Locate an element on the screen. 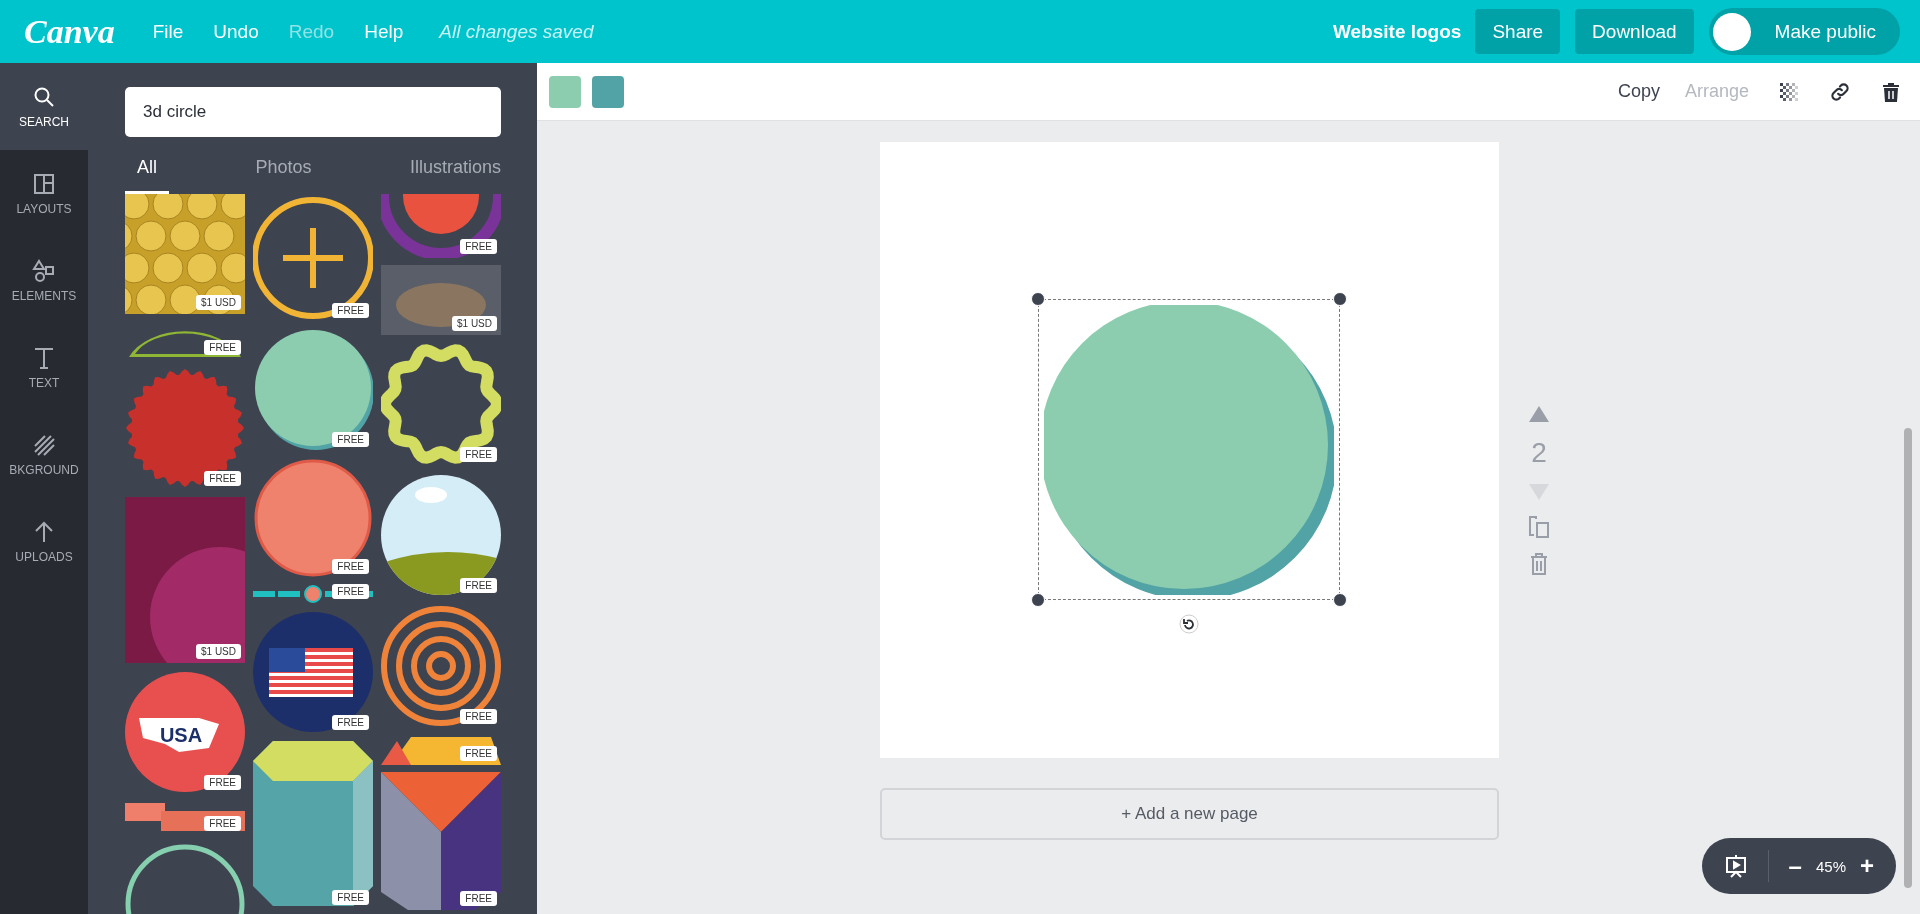  sidebar-item: LAYOUTS is located at coordinates (44, 193).